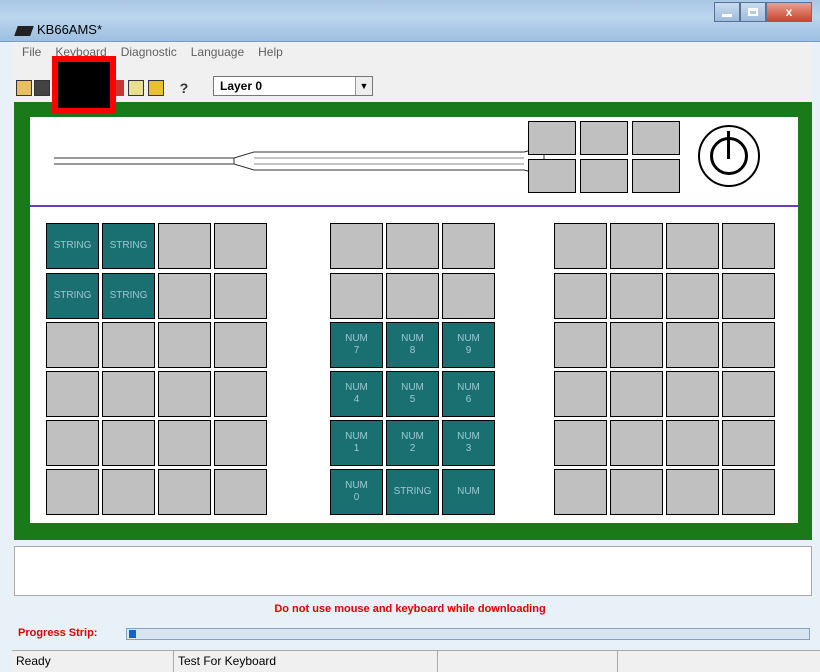 Image resolution: width=820 pixels, height=672 pixels. I want to click on window-title: KB66AMS*, so click(70, 29).